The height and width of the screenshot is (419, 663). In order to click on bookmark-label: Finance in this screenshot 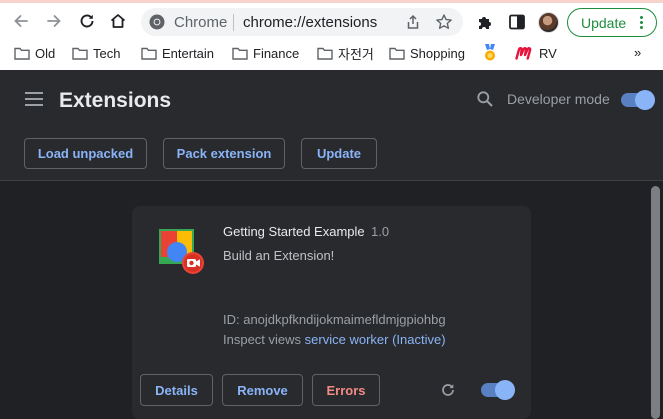, I will do `click(276, 53)`.